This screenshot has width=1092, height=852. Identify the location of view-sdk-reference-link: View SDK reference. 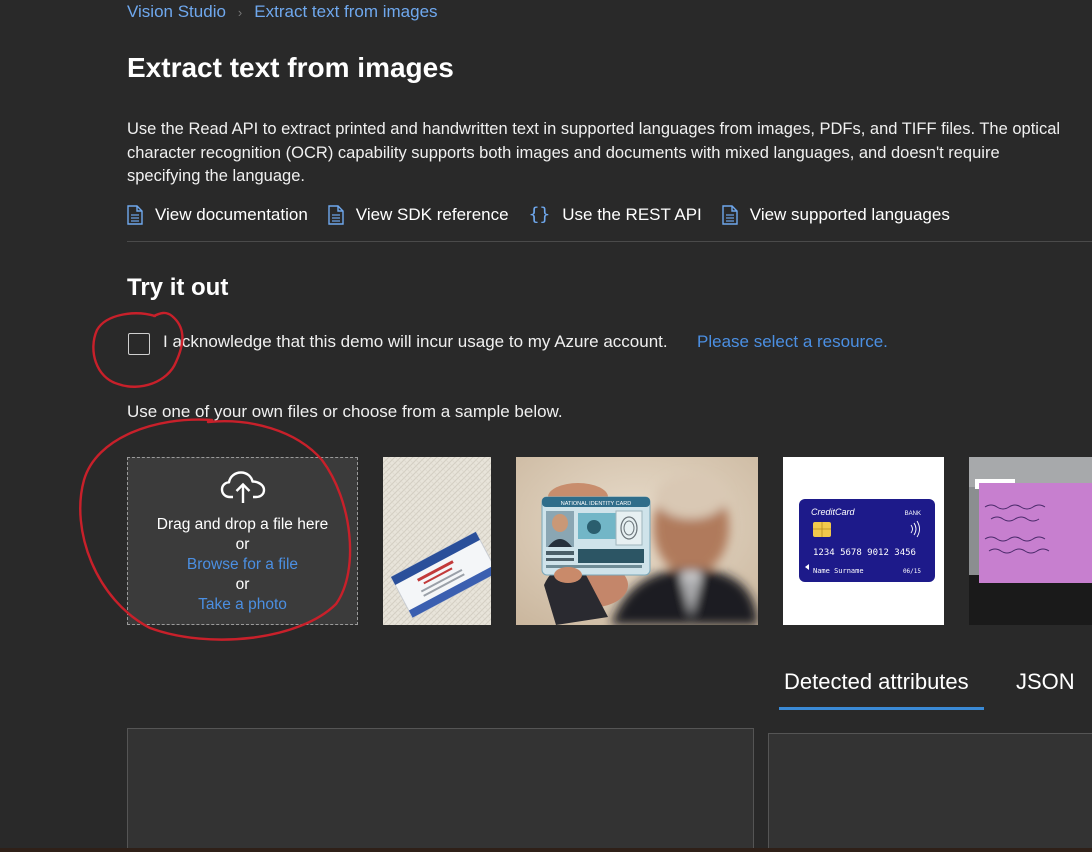
(418, 215).